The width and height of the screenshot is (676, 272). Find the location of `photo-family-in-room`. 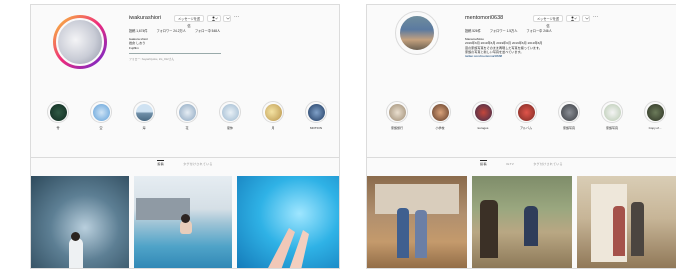

photo-family-in-room is located at coordinates (626, 222).